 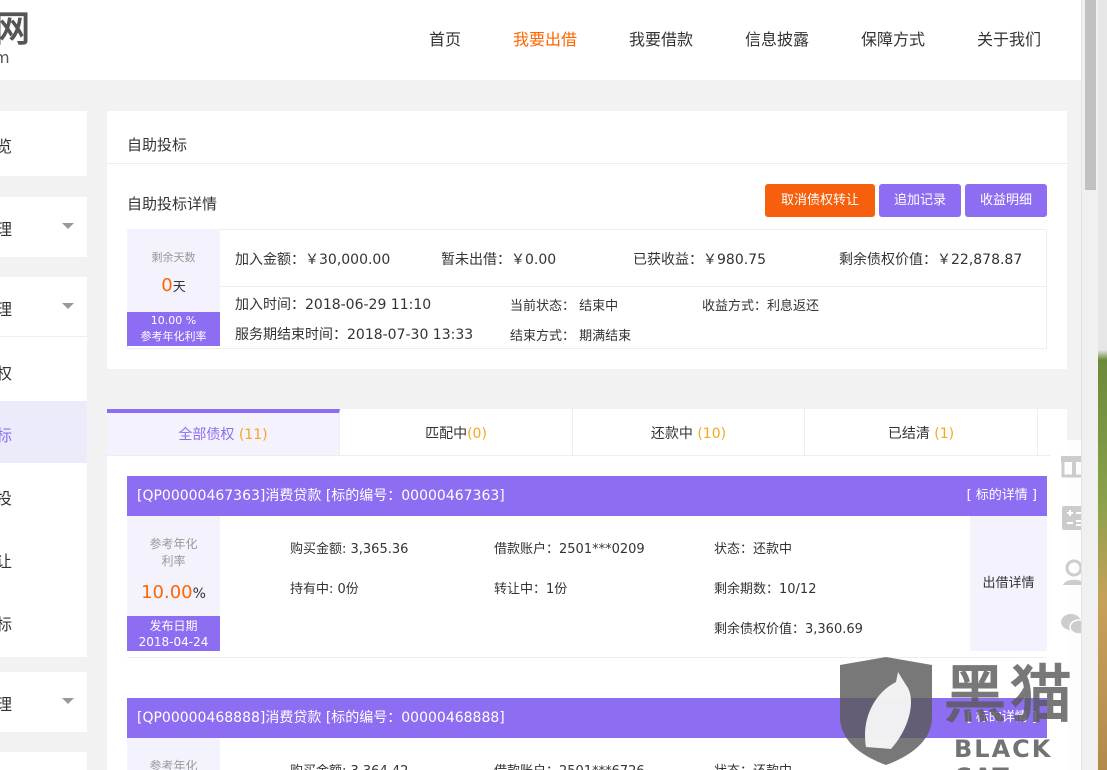 I want to click on main-nav: 首页 我要出借 我要借款 信息披露 保障方式 关于我们, so click(x=540, y=38).